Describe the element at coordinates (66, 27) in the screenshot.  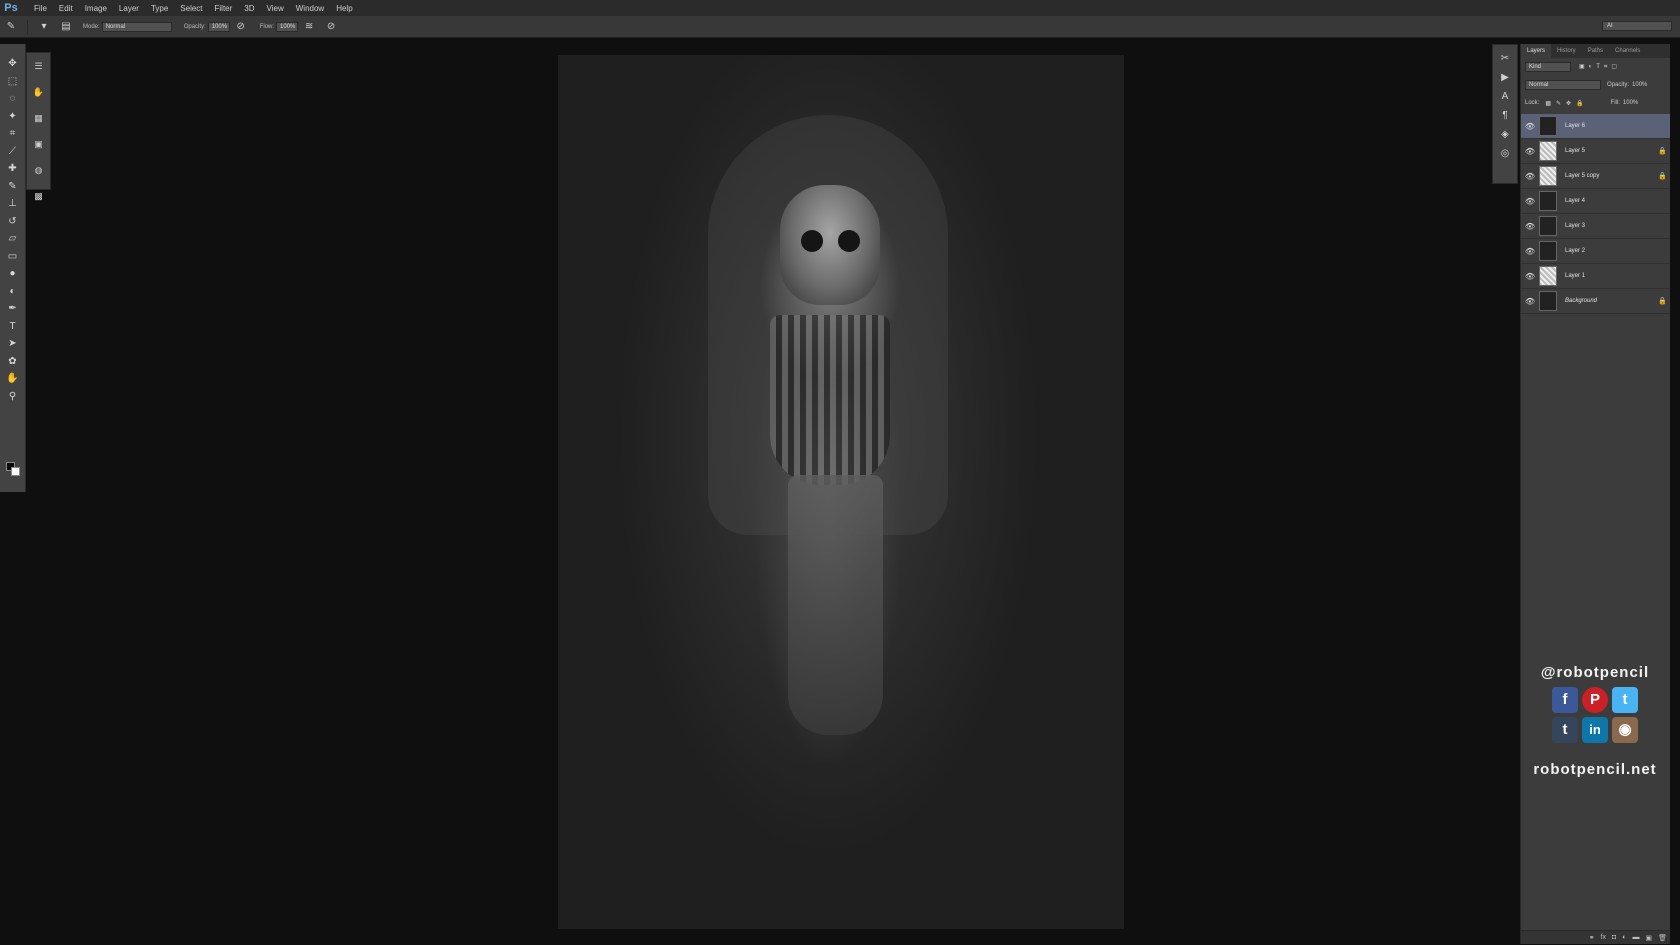
I see `brush-panel-icon: ▤` at that location.